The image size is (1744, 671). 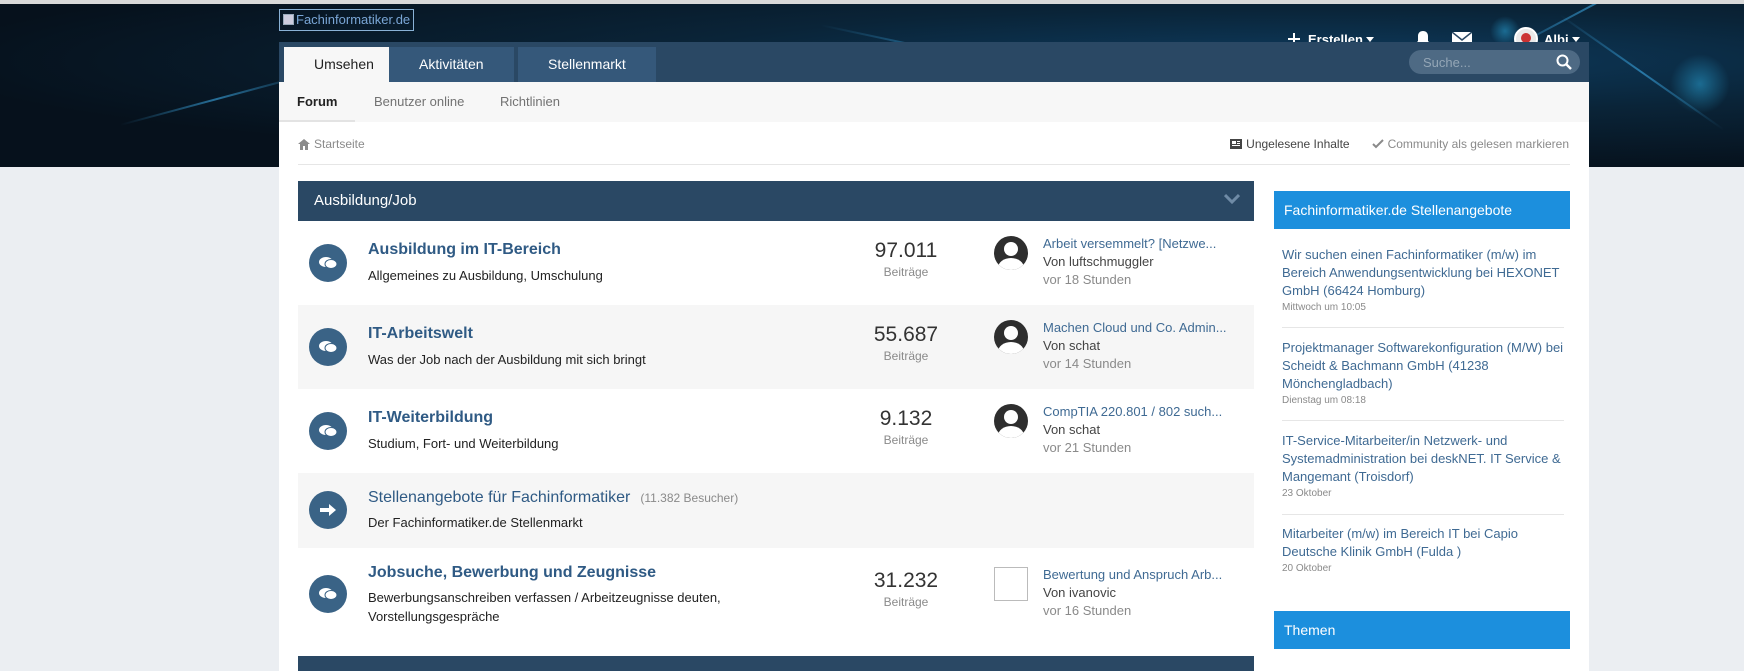 I want to click on jobs-widget-title: Fachinformatiker.de Stellenangebote, so click(x=1422, y=210).